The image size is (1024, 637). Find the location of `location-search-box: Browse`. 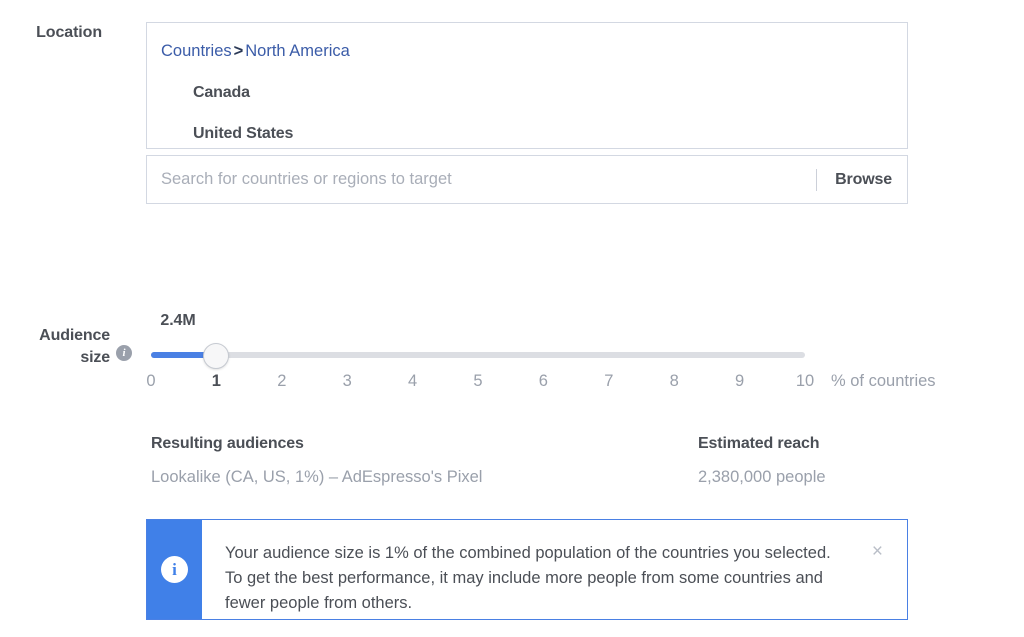

location-search-box: Browse is located at coordinates (527, 179).